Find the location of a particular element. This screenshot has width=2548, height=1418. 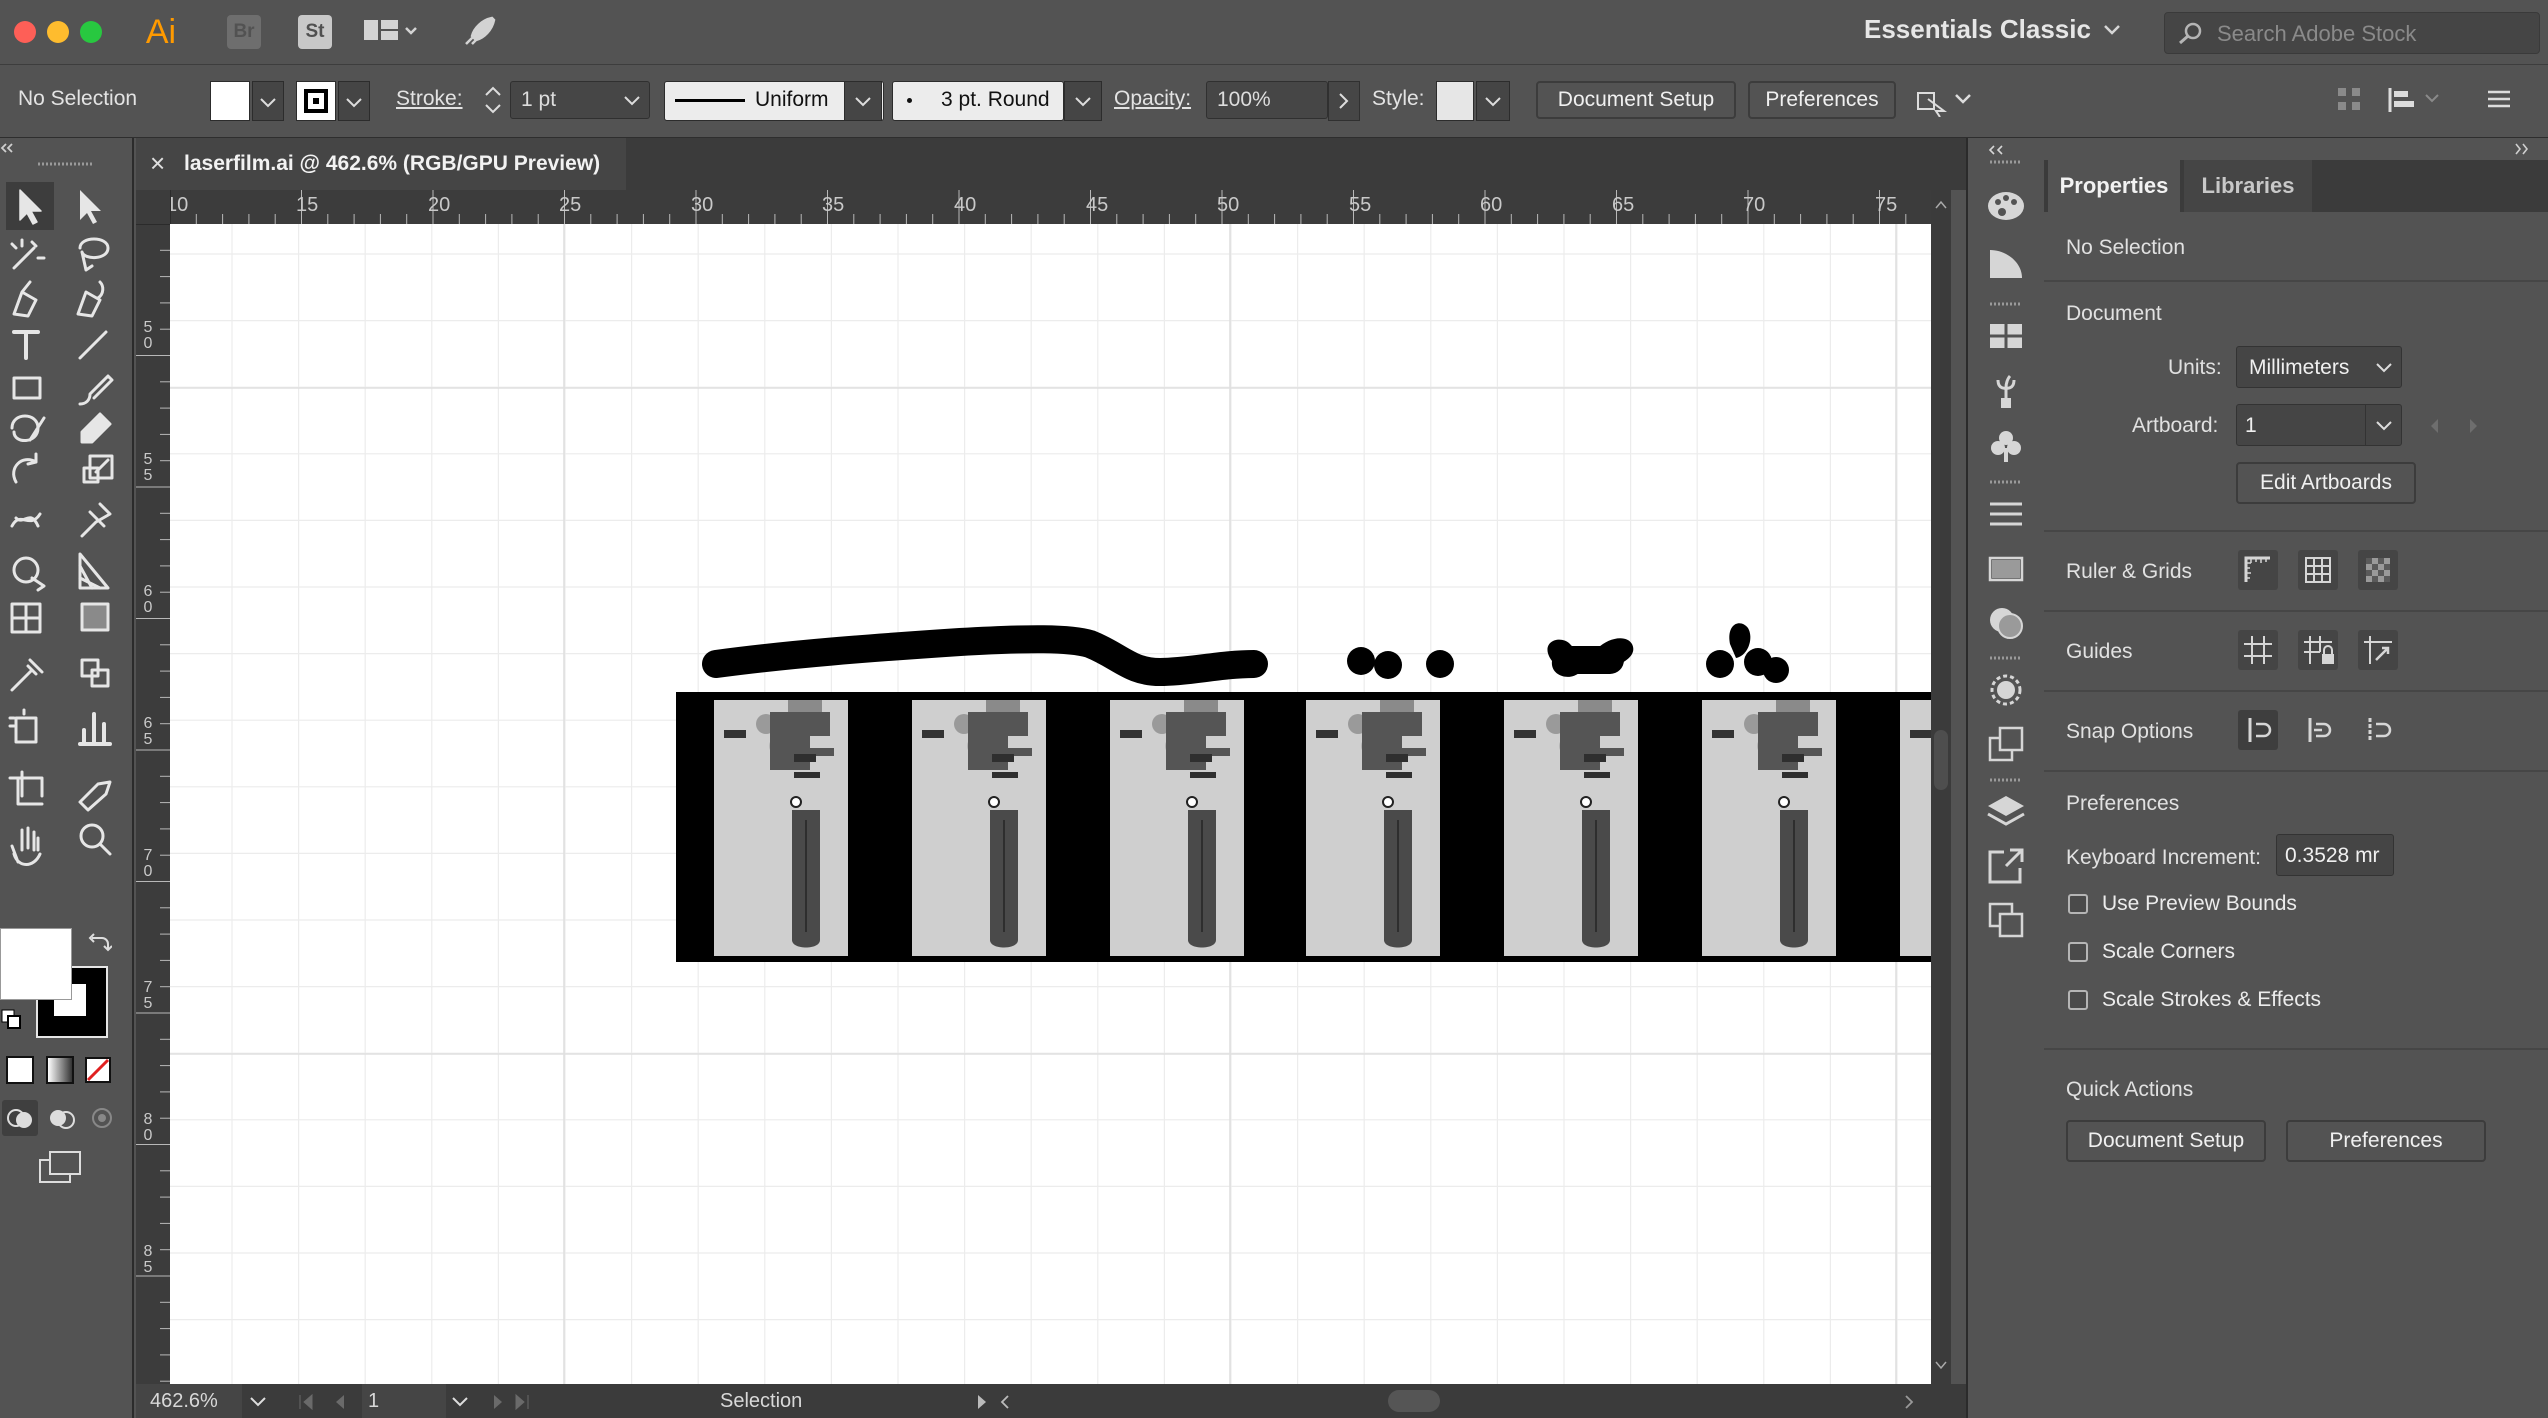

ruler-label: 85 is located at coordinates (148, 1259).